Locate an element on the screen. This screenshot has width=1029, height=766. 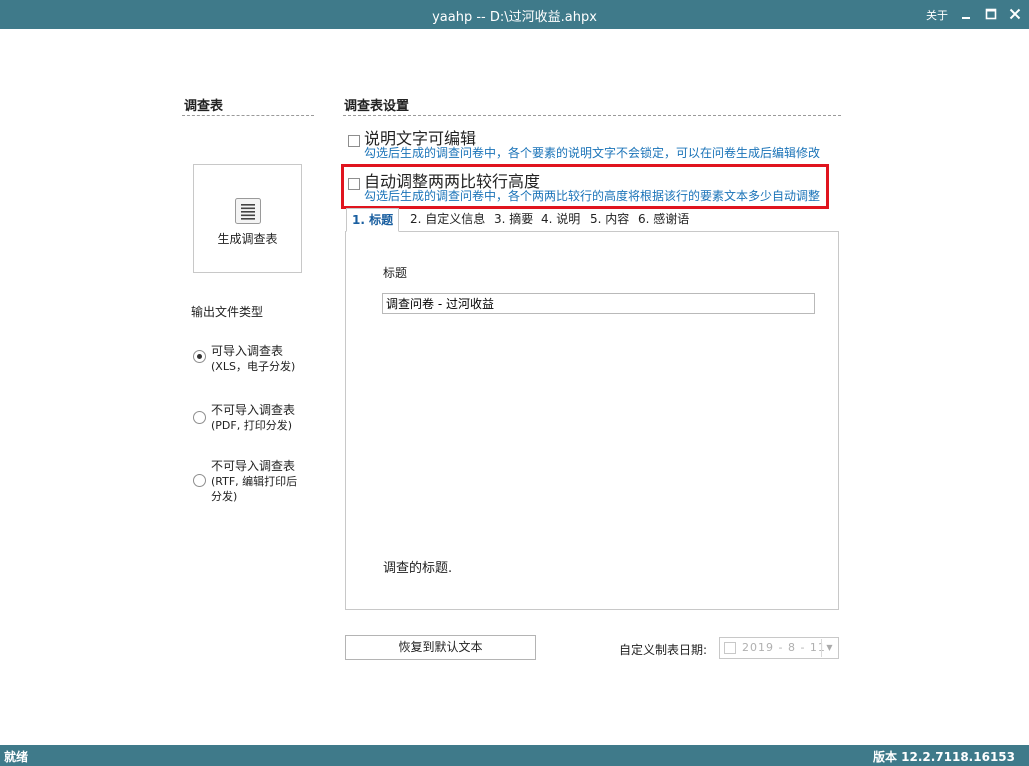
chevron-down-icon: ▼ is located at coordinates (829, 648).